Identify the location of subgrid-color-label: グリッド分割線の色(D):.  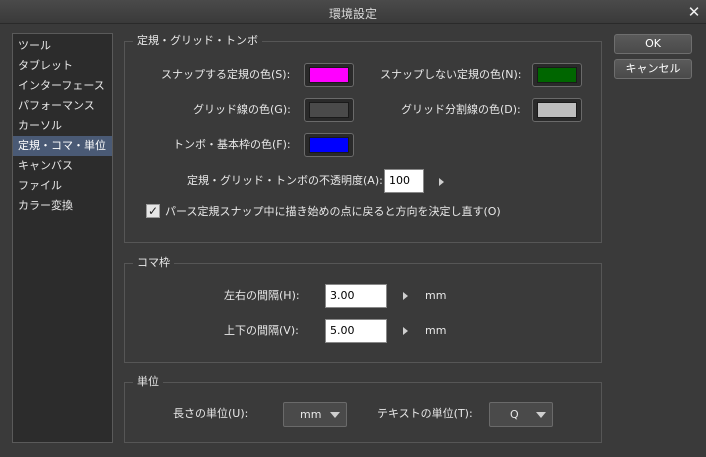
(461, 109).